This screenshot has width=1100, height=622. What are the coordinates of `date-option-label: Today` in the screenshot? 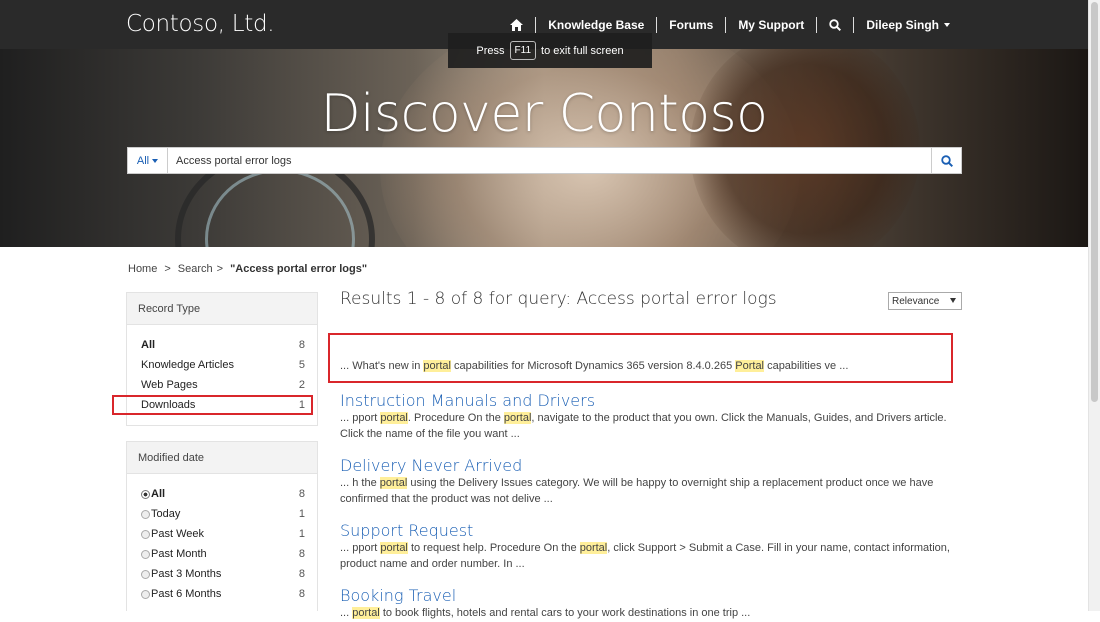 It's located at (166, 514).